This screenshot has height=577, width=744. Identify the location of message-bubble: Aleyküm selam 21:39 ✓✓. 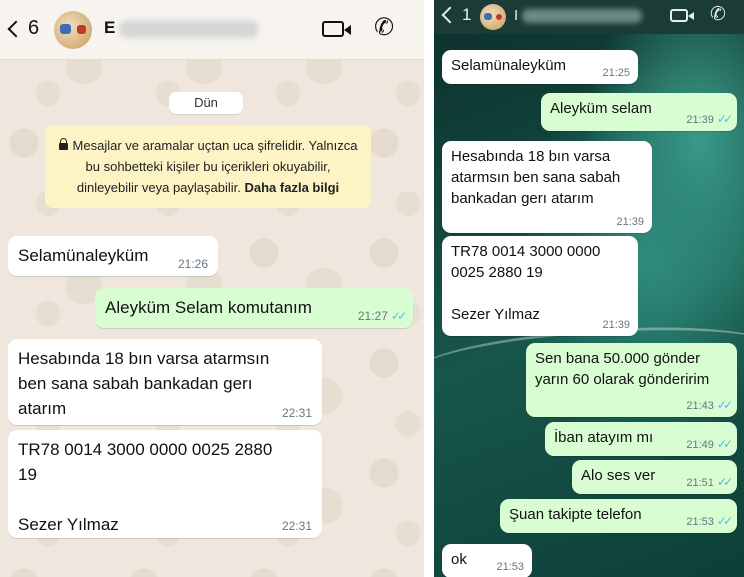
(639, 112).